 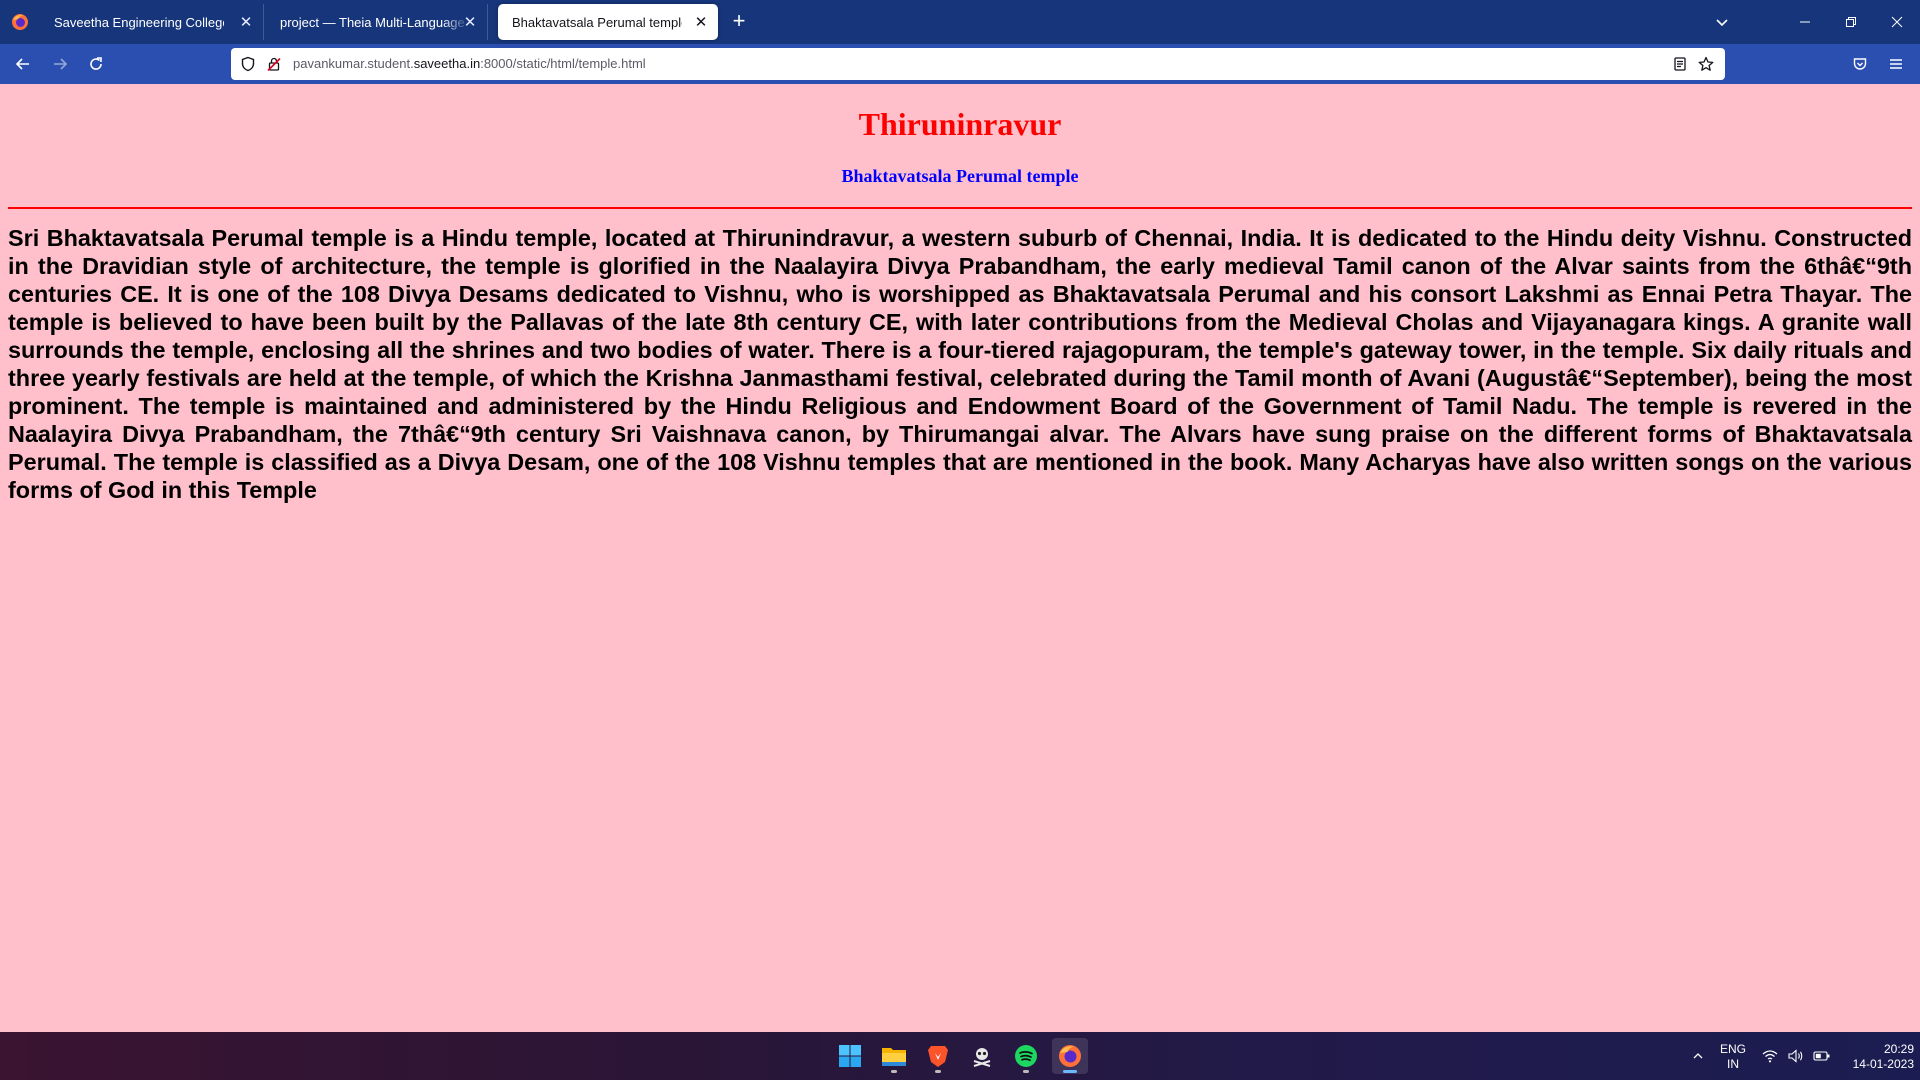 I want to click on language-code: ENG, so click(x=1732, y=1049).